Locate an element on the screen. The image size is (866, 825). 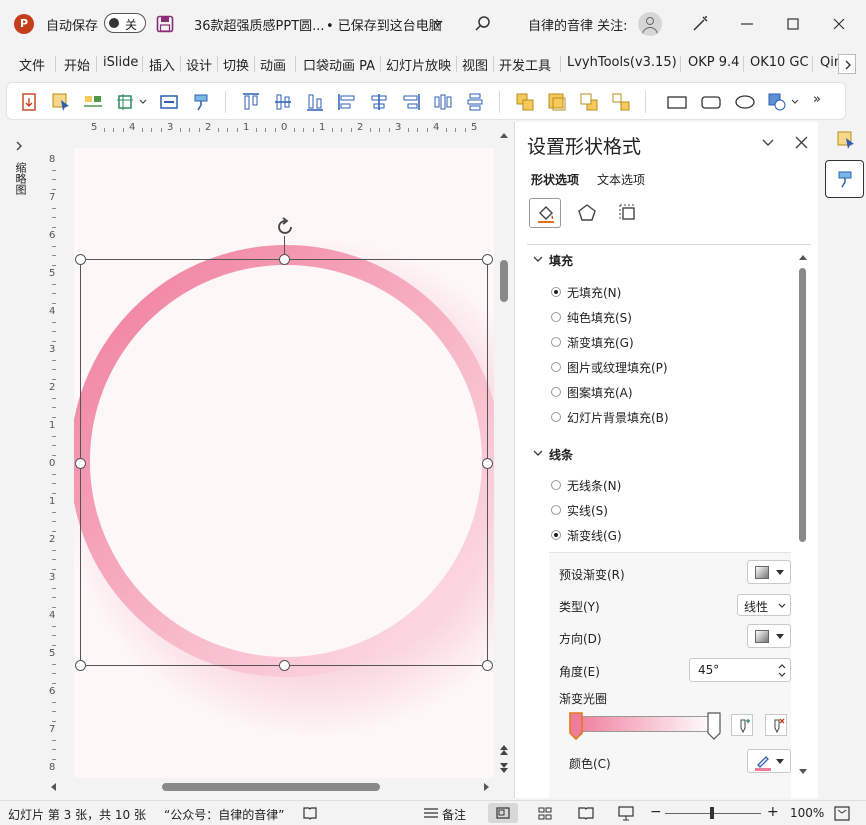
label-solid-fill: 纯色填充(S) is located at coordinates (599, 317).